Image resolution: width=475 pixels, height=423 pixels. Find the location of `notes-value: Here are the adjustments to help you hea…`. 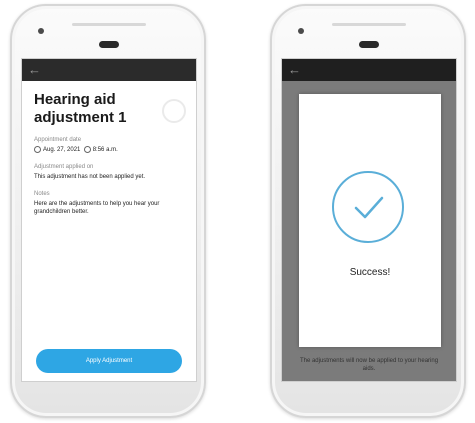

notes-value: Here are the adjustments to help you hea… is located at coordinates (97, 208).